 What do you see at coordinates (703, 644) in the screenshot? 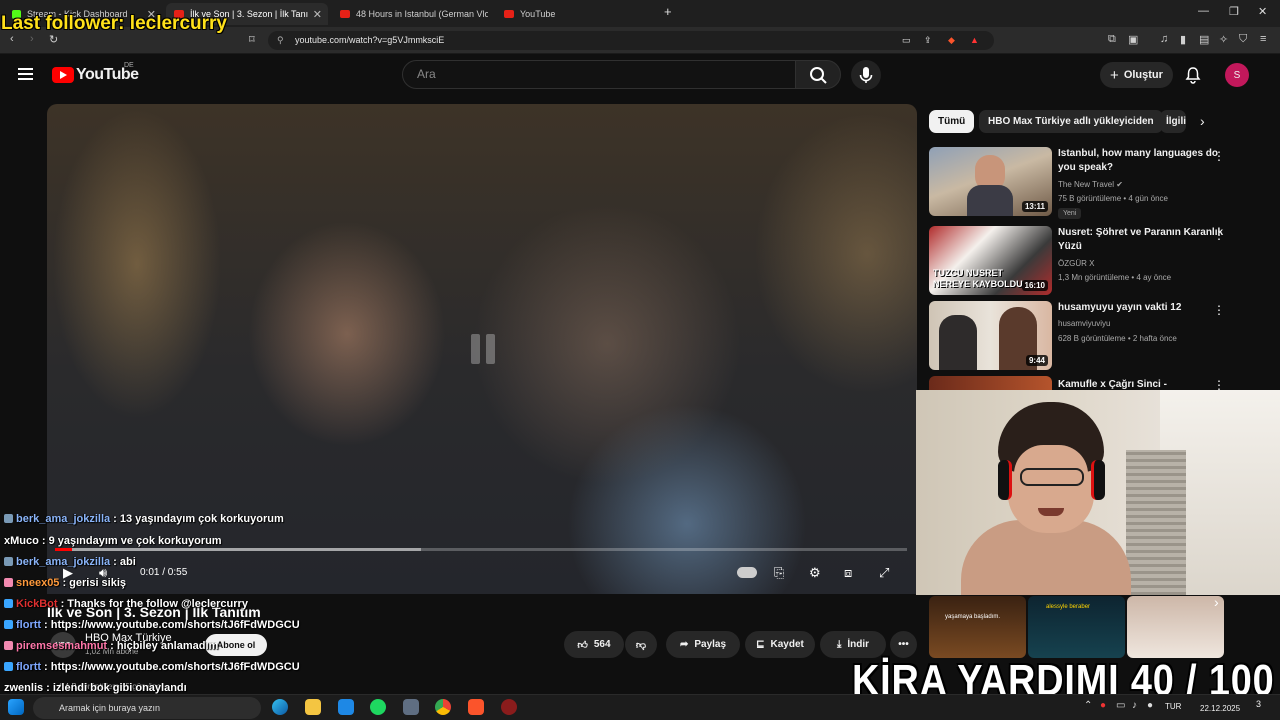
I see `share-button: ➦ Paylaş` at bounding box center [703, 644].